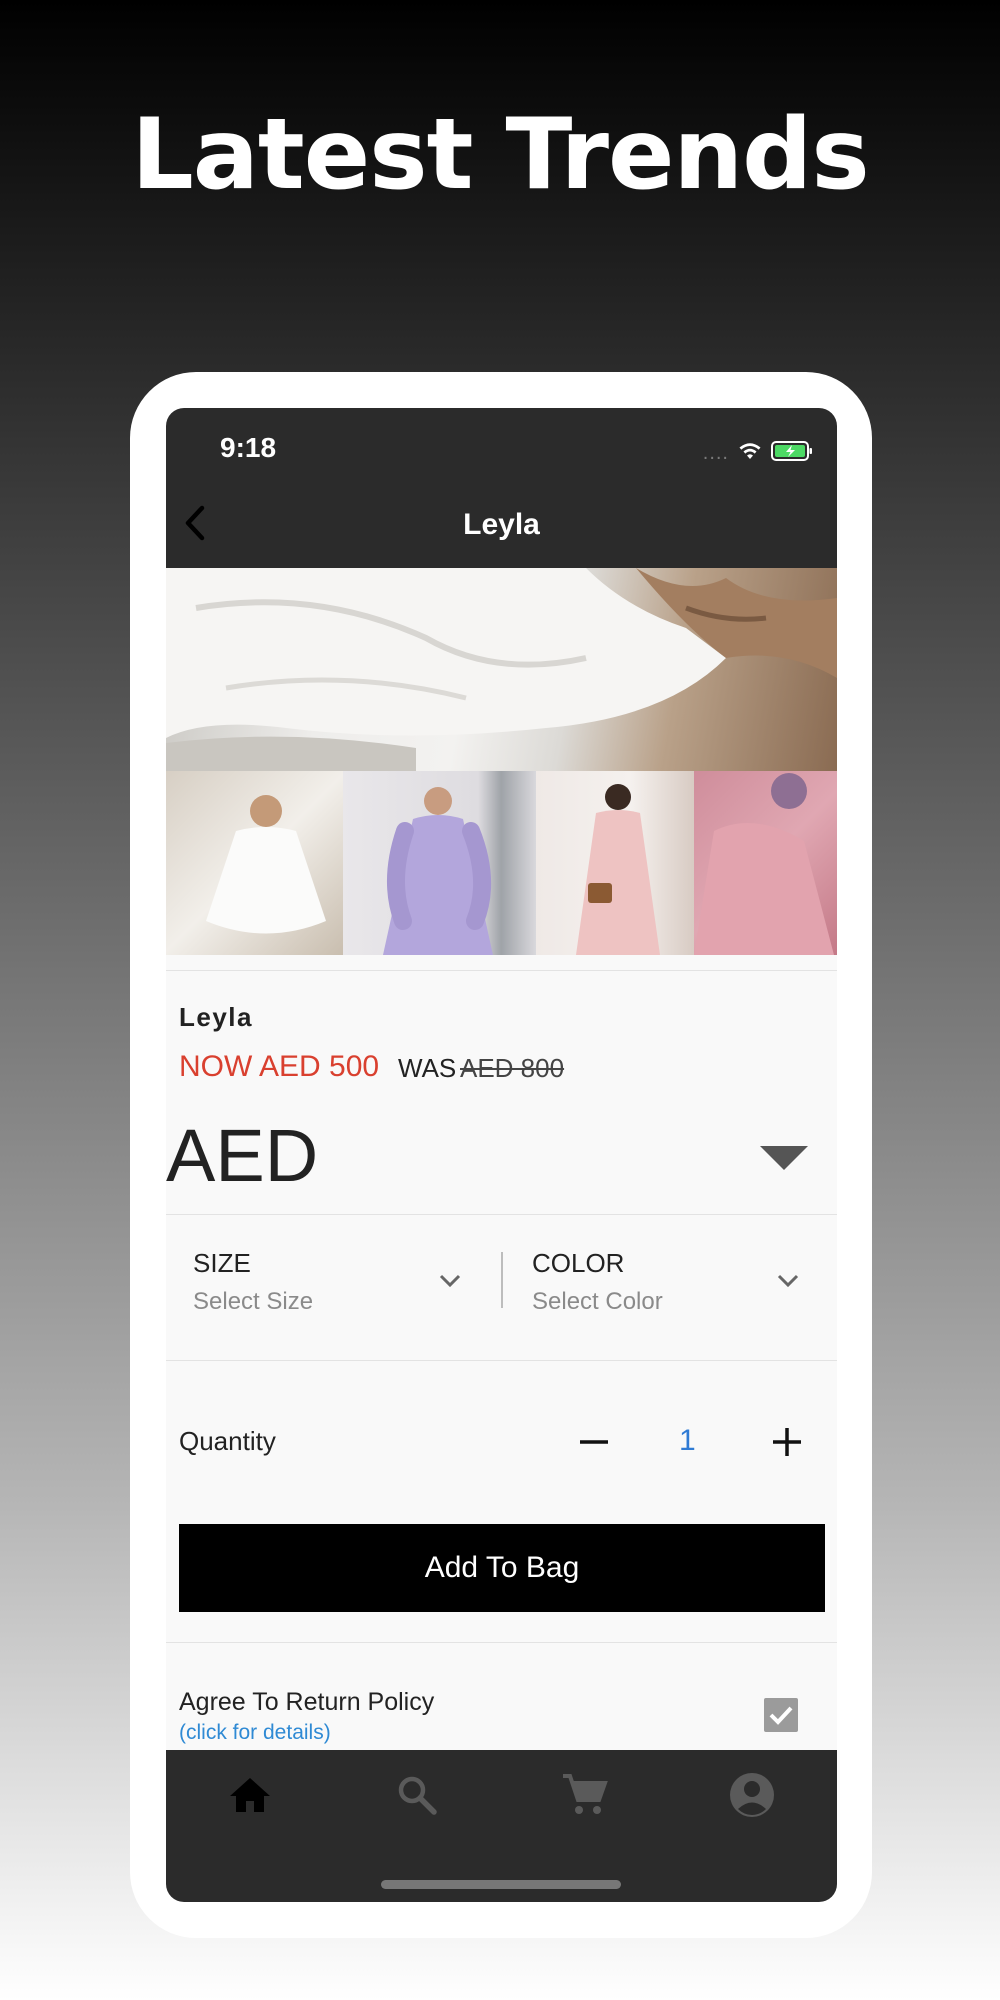 Image resolution: width=1000 pixels, height=2000 pixels. I want to click on thumbnail-rose-dress, so click(765, 863).